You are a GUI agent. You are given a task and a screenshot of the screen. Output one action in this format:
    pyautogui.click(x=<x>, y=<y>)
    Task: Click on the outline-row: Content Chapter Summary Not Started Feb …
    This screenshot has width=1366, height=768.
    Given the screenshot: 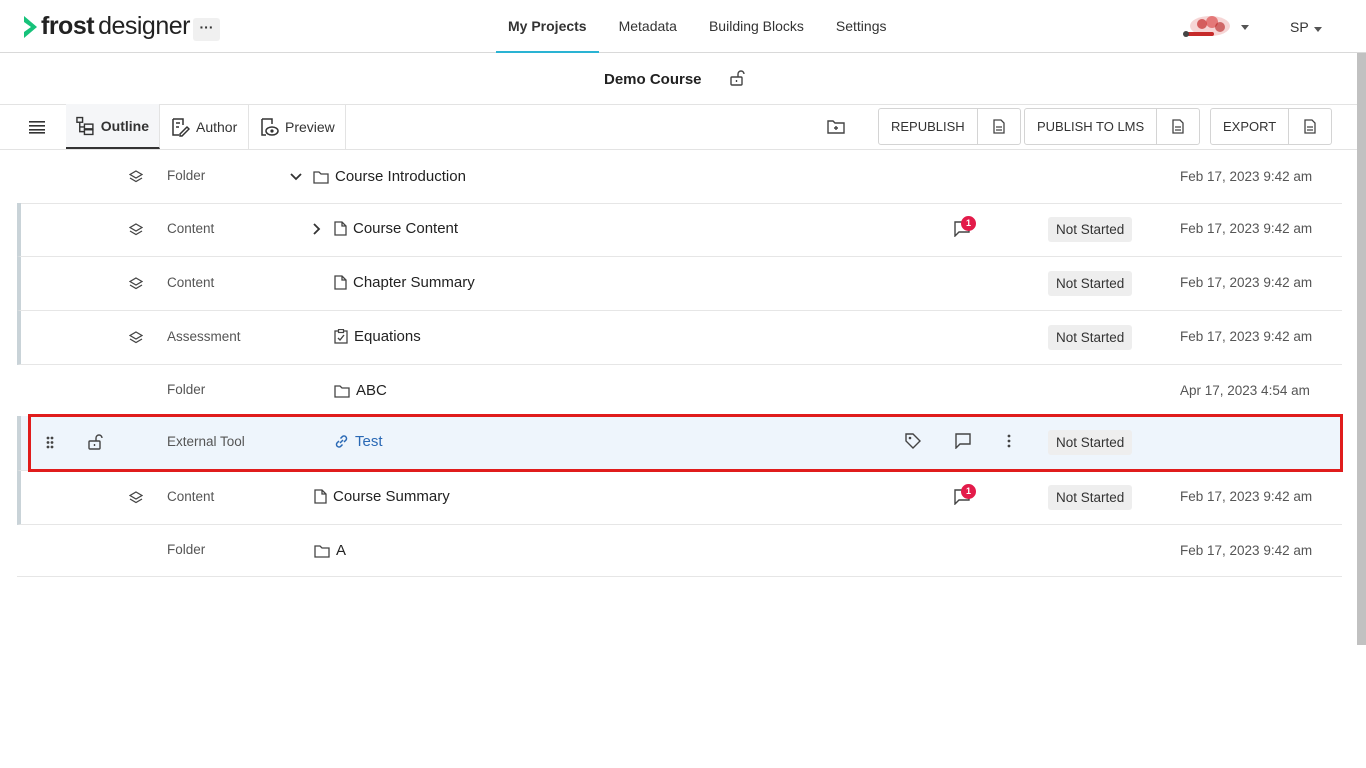 What is the action you would take?
    pyautogui.click(x=679, y=284)
    